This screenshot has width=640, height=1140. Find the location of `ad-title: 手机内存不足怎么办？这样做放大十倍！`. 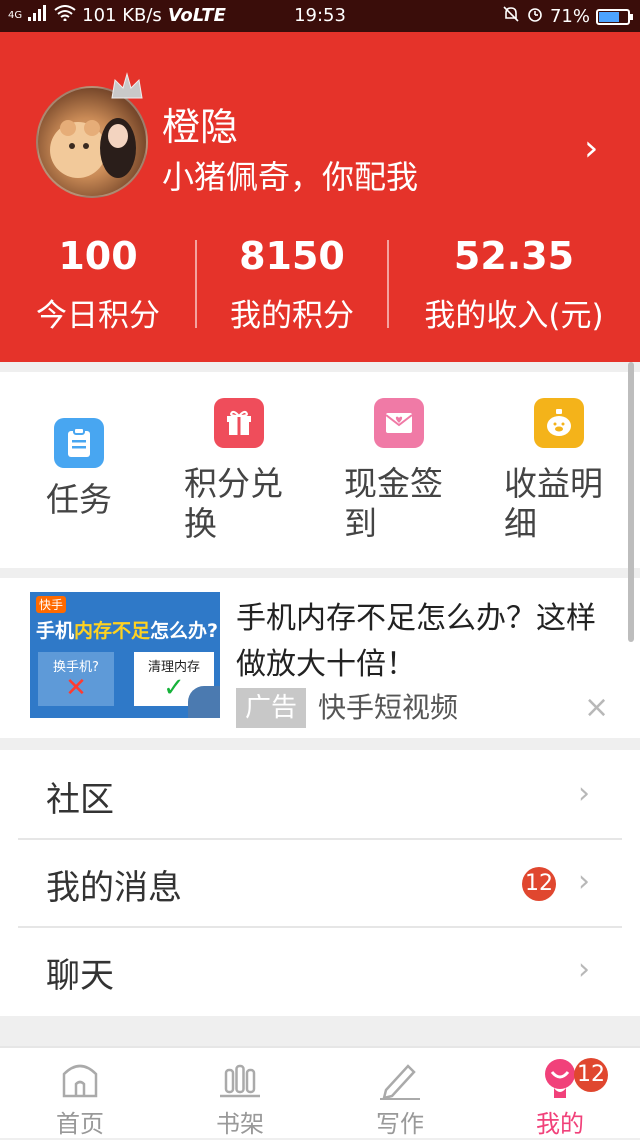

ad-title: 手机内存不足怎么办？这样做放大十倍！ is located at coordinates (426, 642).